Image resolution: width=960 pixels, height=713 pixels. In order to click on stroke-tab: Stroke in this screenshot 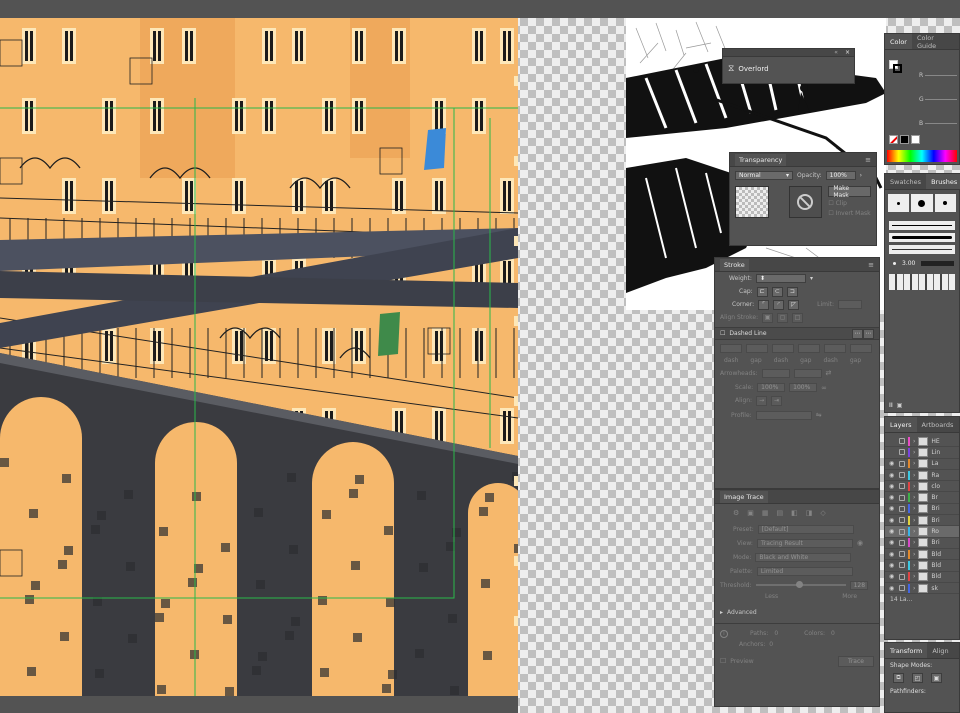, I will do `click(734, 264)`.